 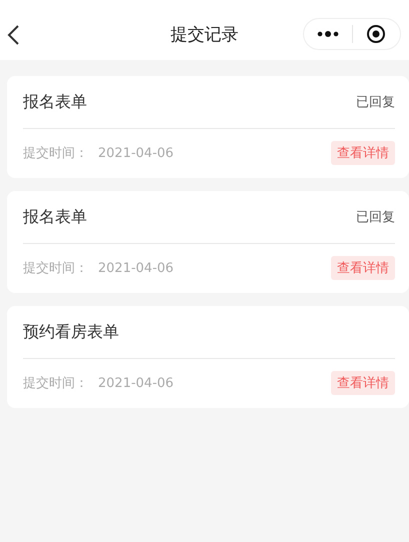 I want to click on back-icon, so click(x=13, y=35).